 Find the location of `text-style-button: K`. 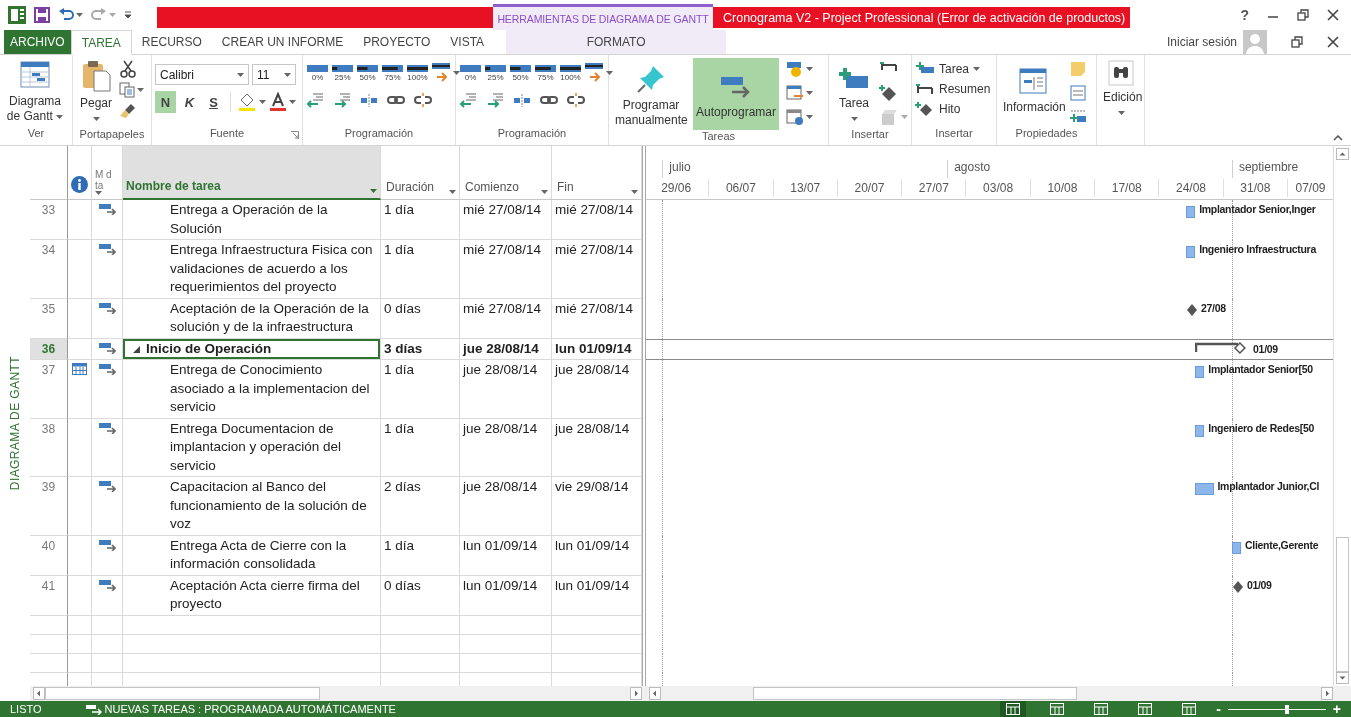

text-style-button: K is located at coordinates (189, 102).